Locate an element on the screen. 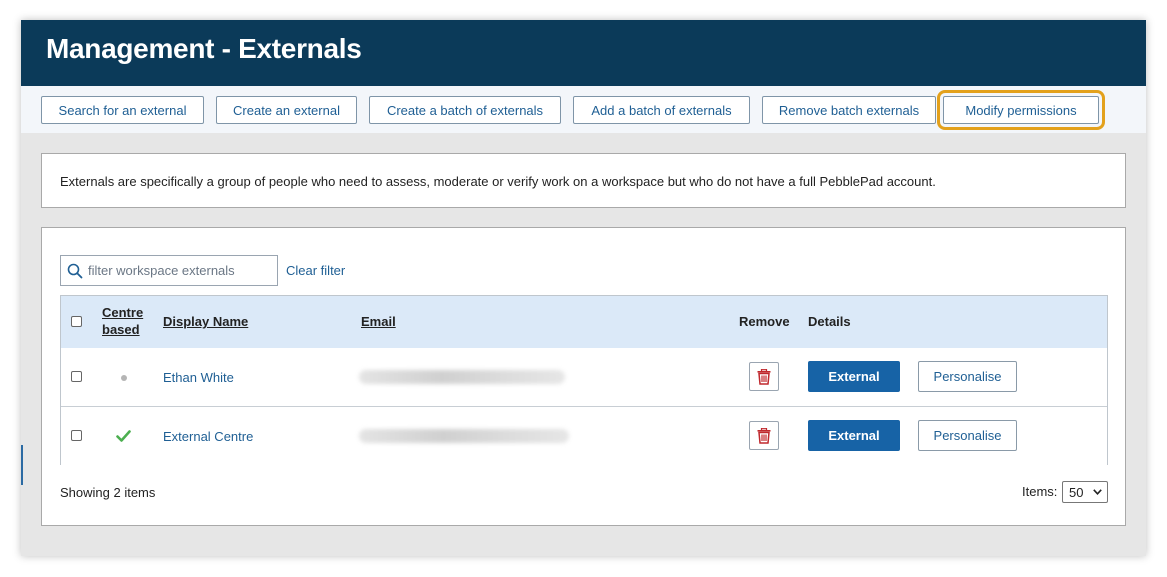 This screenshot has width=1167, height=577. filter-input is located at coordinates (180, 270).